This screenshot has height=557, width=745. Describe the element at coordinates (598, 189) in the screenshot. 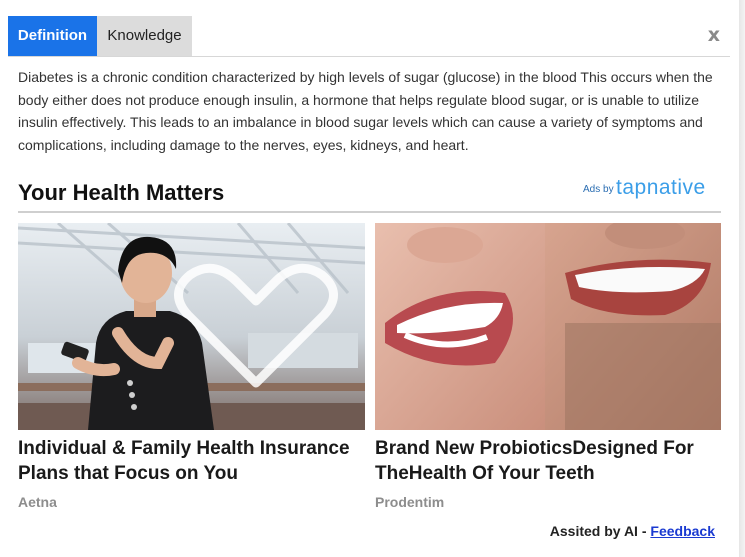

I see `ads-by-label: Ads by` at that location.